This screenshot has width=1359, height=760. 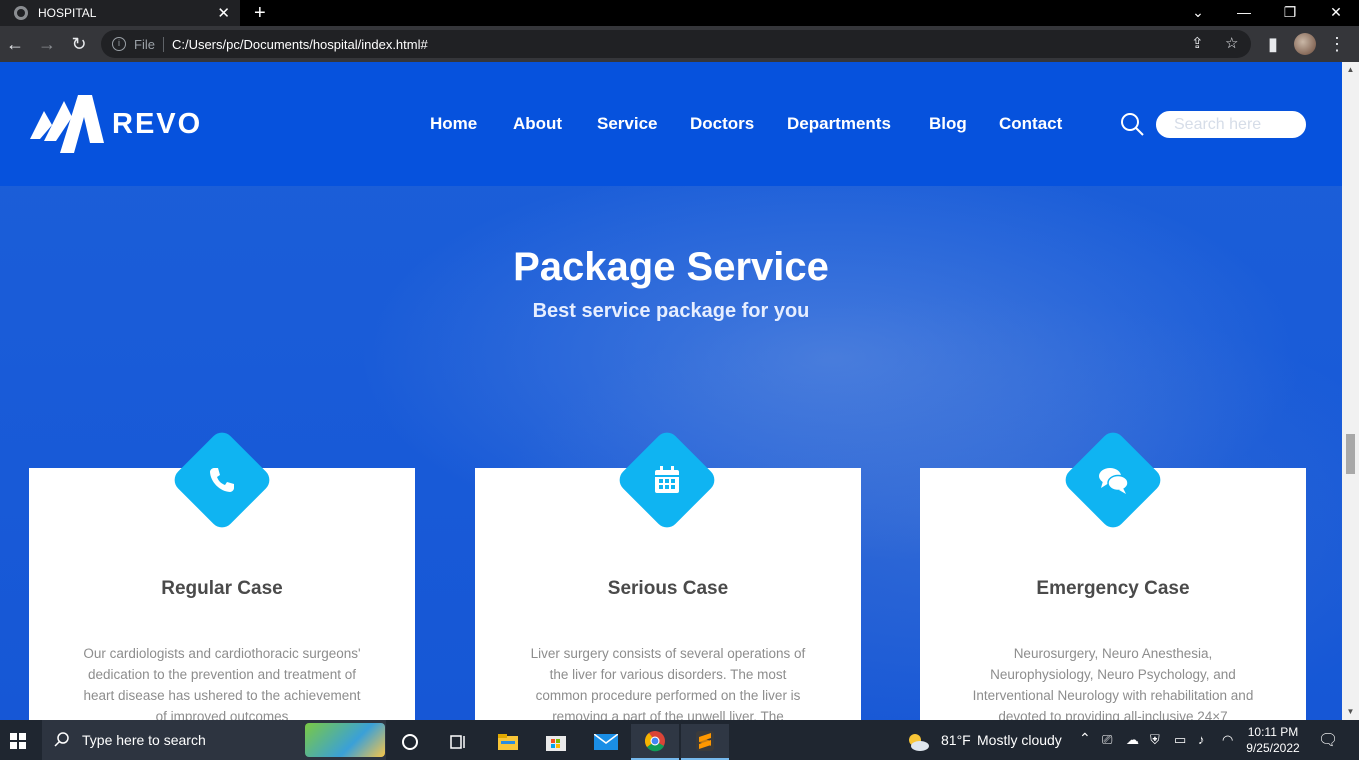 I want to click on page-scrollbar: ▲ ▼, so click(x=1350, y=391).